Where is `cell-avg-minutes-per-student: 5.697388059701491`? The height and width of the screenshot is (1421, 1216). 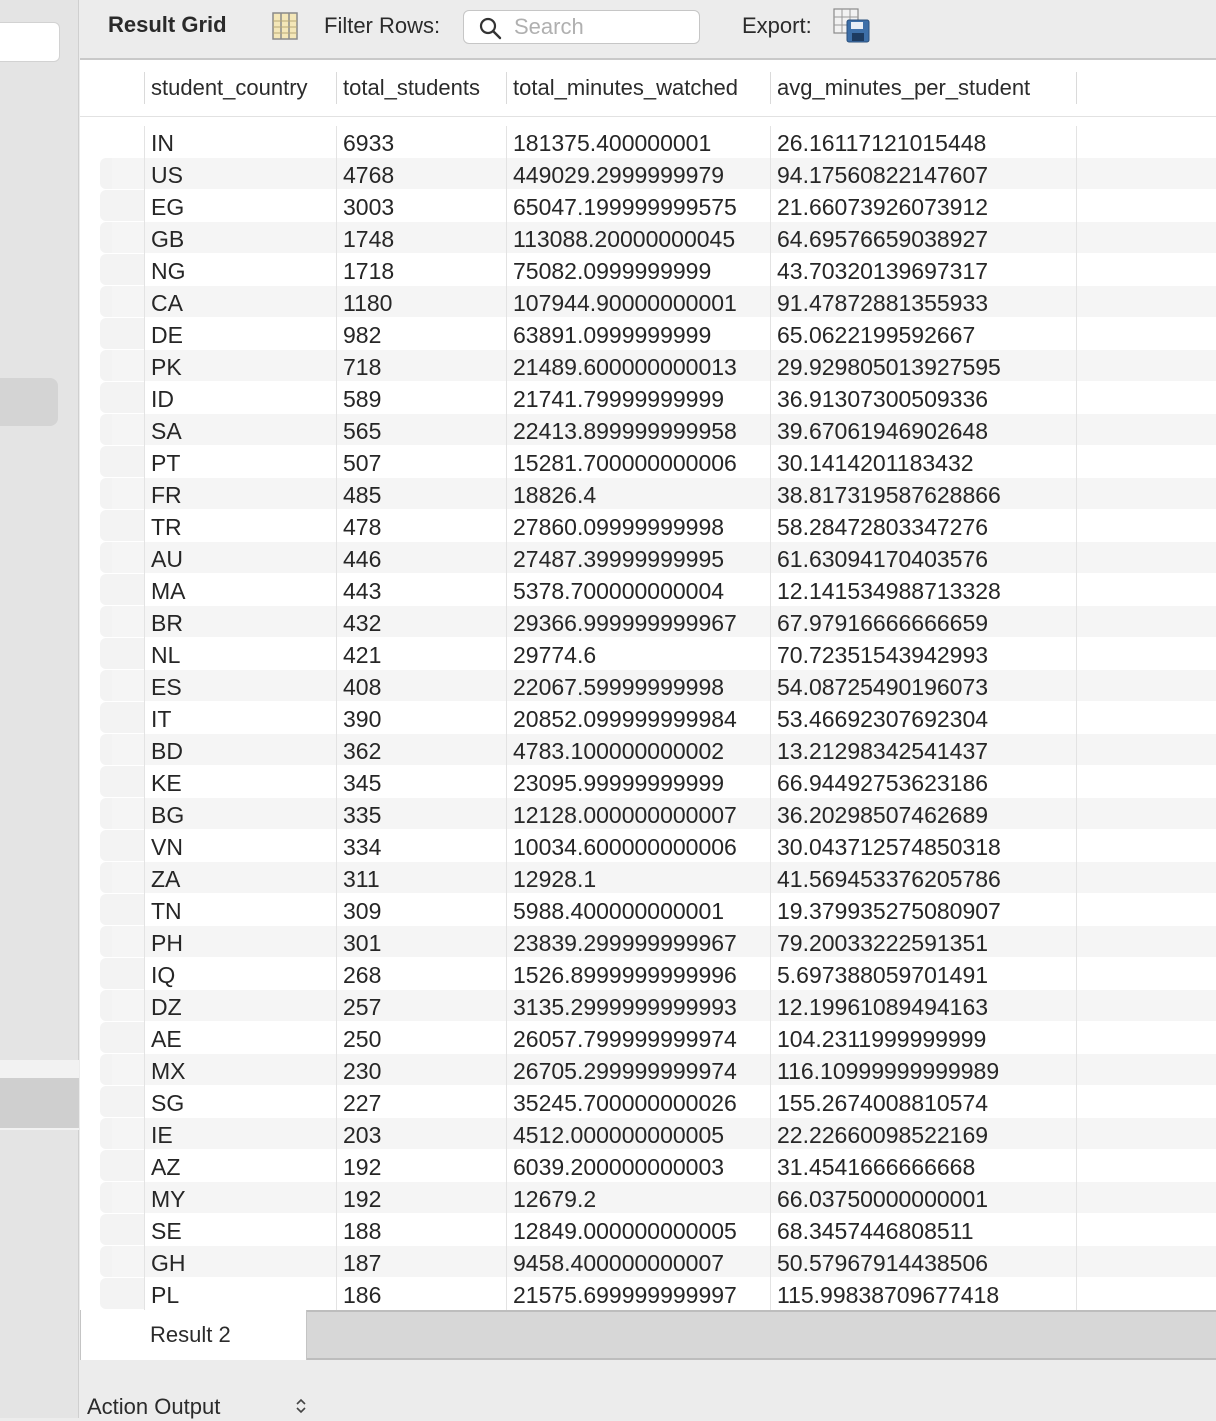 cell-avg-minutes-per-student: 5.697388059701491 is located at coordinates (923, 974).